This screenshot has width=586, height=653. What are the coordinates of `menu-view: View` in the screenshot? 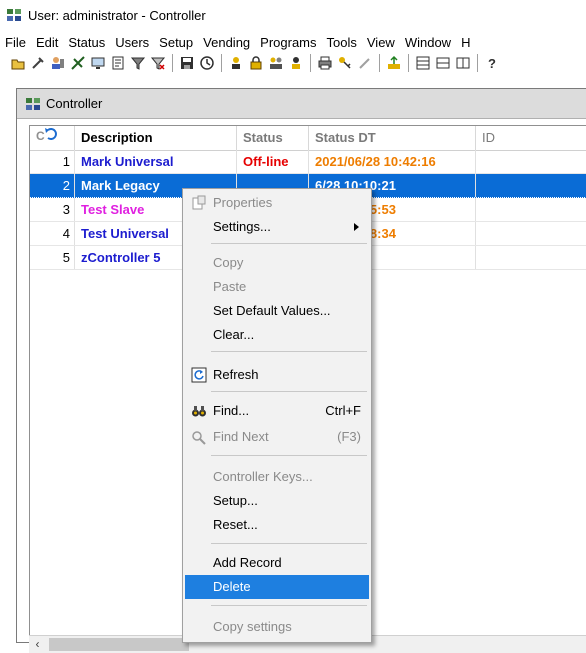 It's located at (381, 42).